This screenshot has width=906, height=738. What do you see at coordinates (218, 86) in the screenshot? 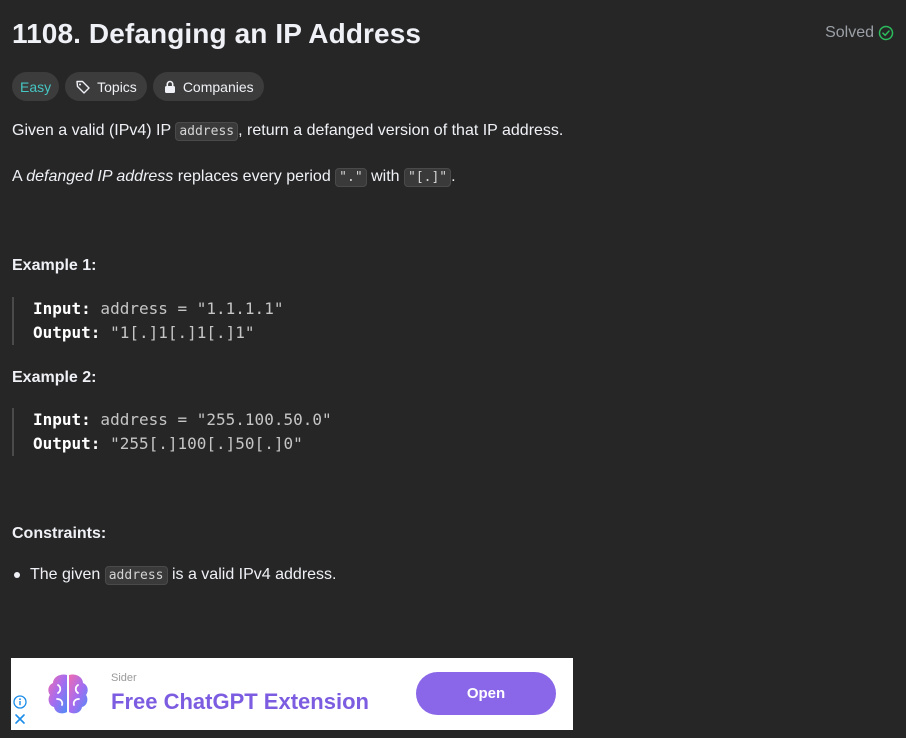
I see `companies-label: Companies` at bounding box center [218, 86].